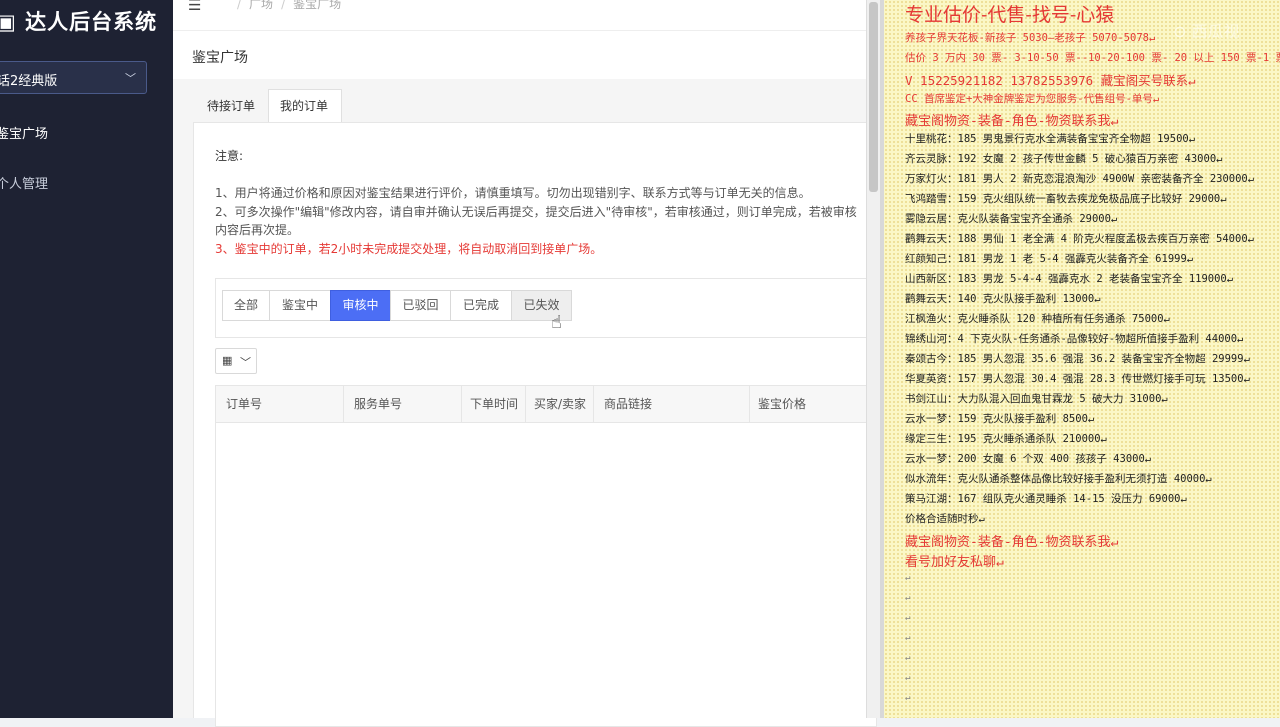 Image resolution: width=1280 pixels, height=727 pixels. Describe the element at coordinates (86, 359) in the screenshot. I see `sidebar: ▣ 达人后台系统 话2经典版 ﹀ 鉴宝广场 个人管理` at that location.